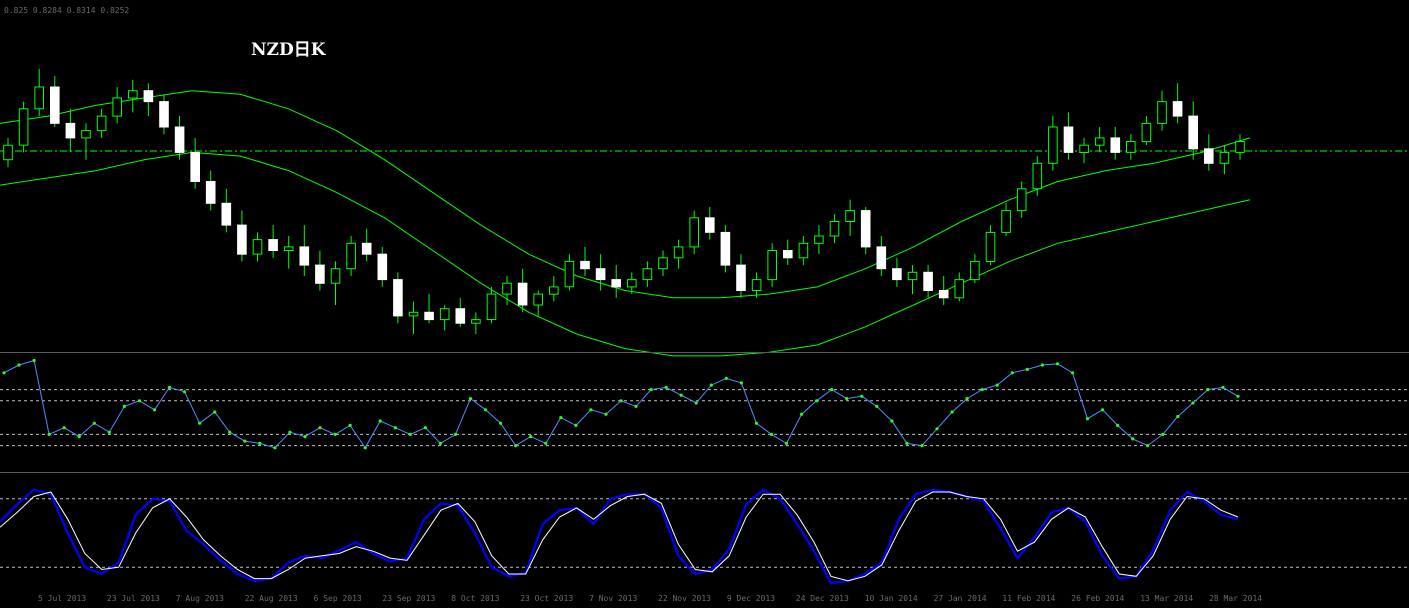 Image resolution: width=1409 pixels, height=608 pixels. What do you see at coordinates (62, 598) in the screenshot?
I see `time-axis-label: 5 Jul 2013` at bounding box center [62, 598].